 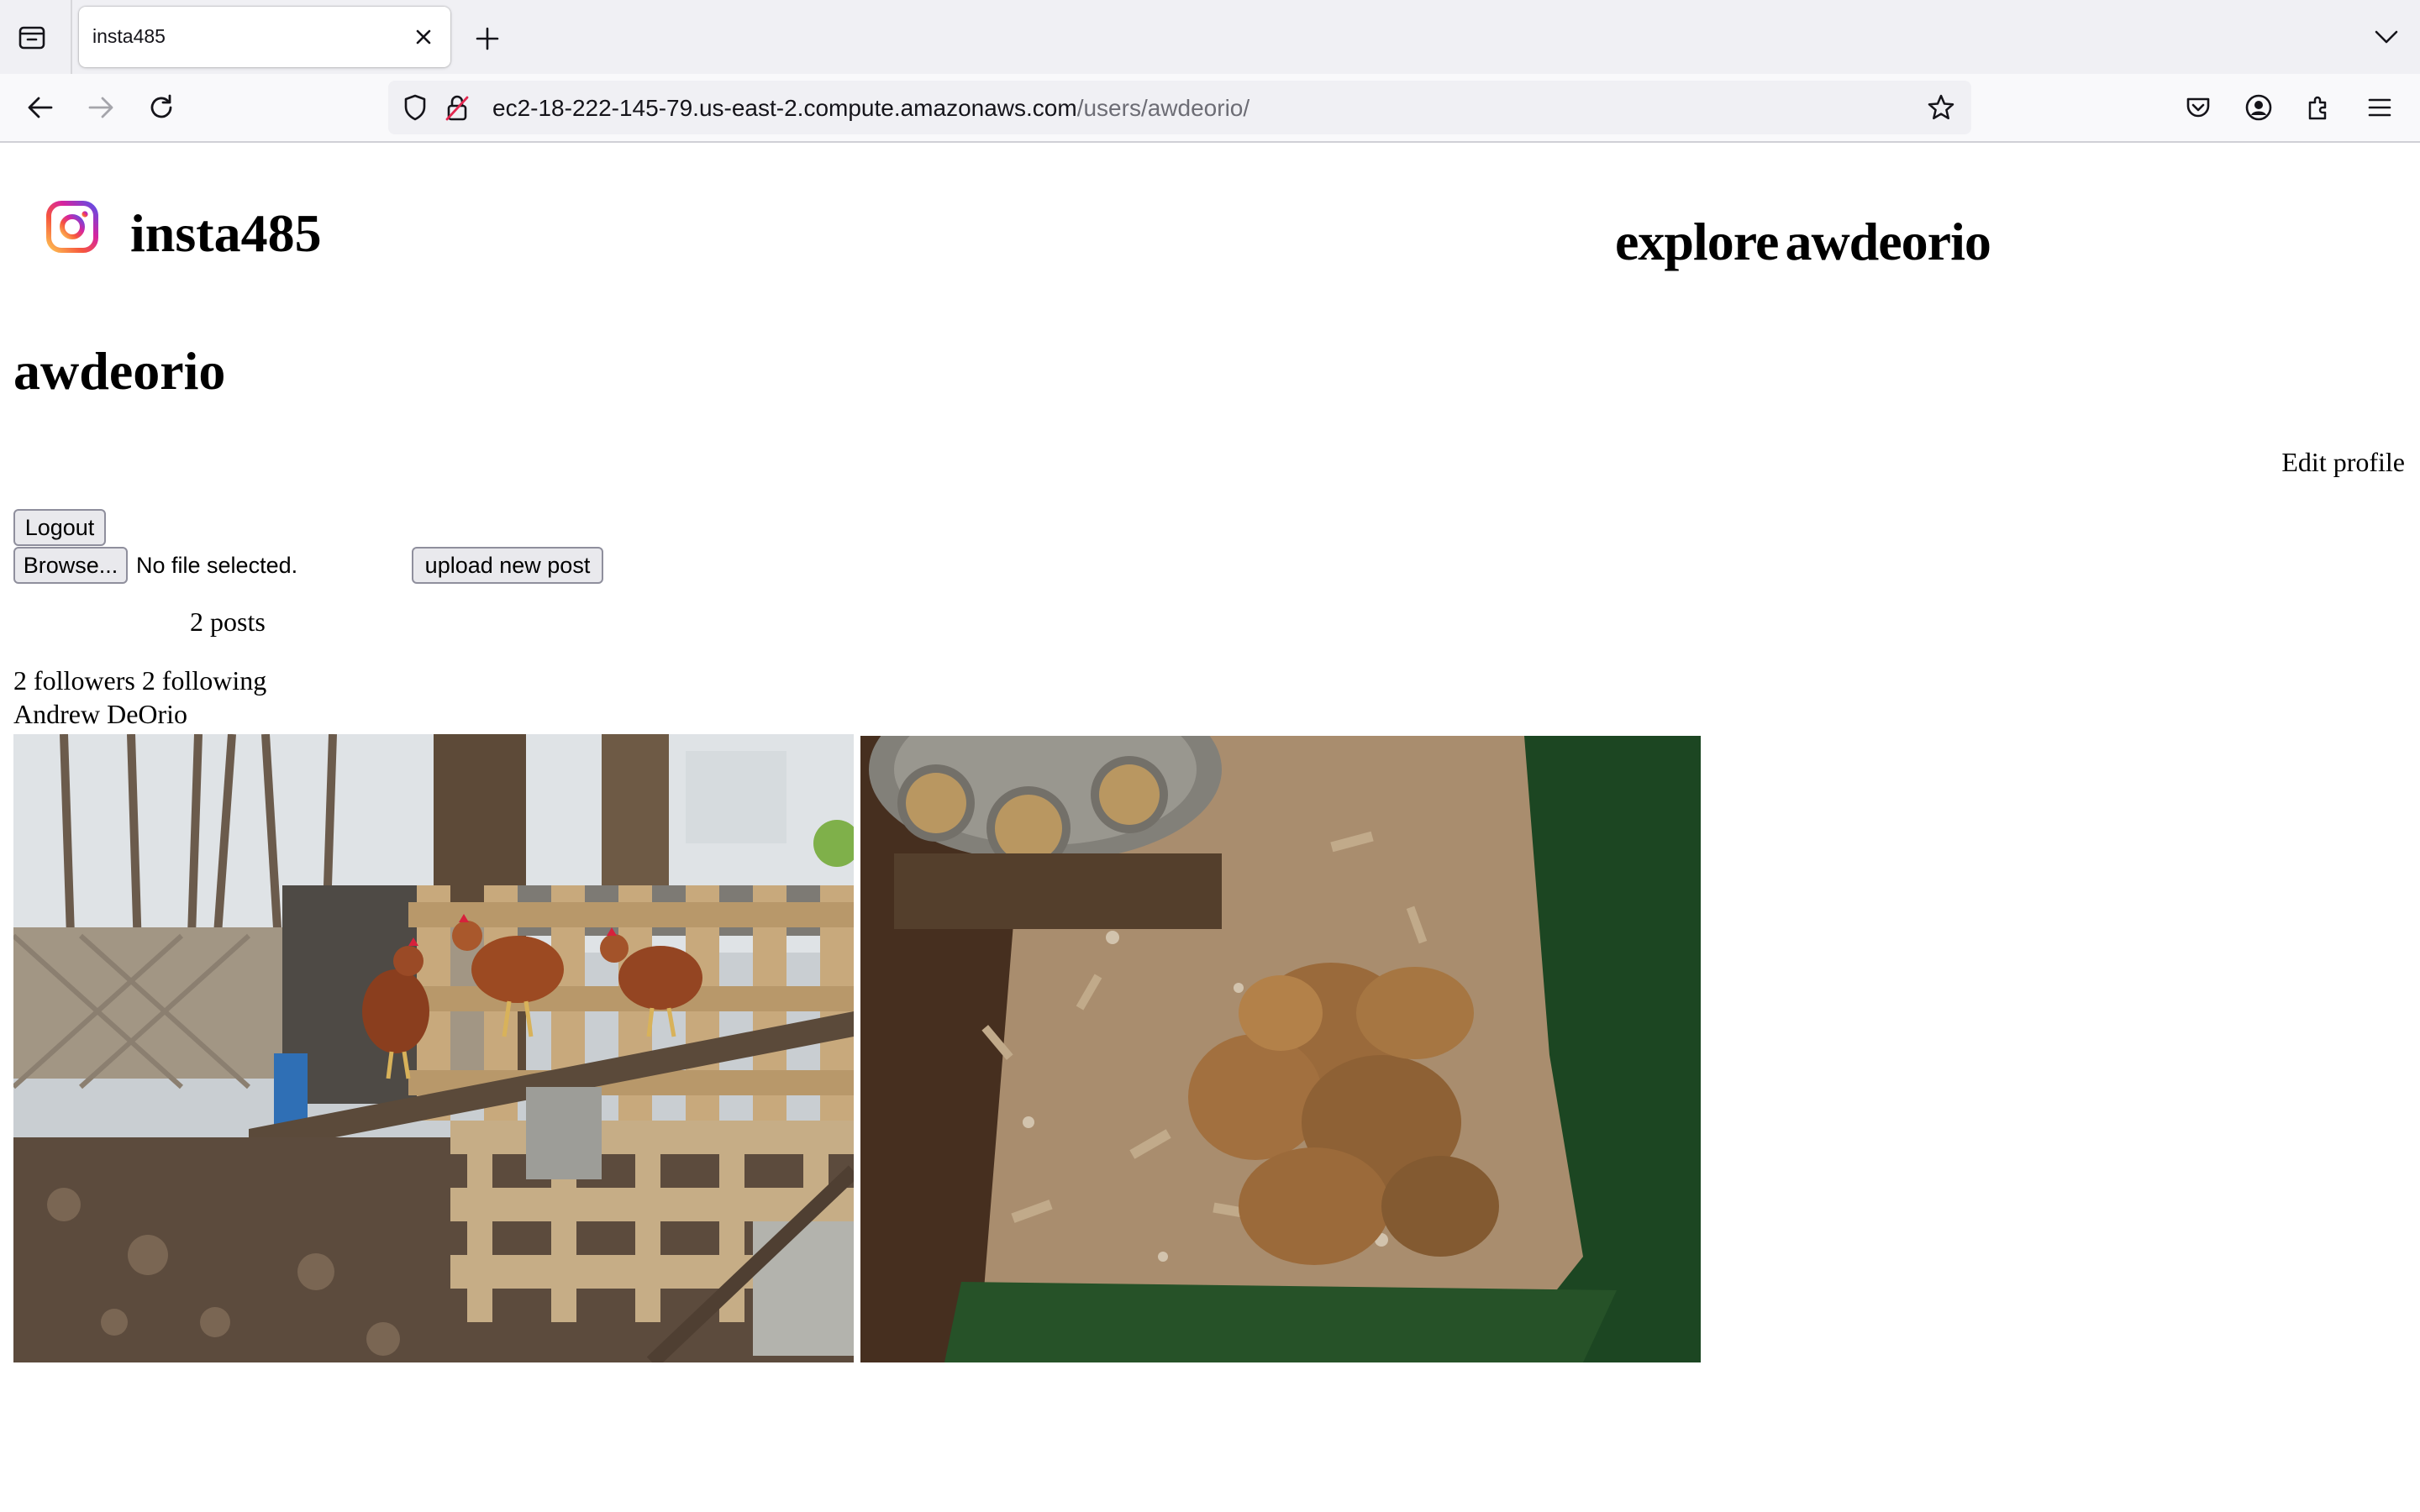 I want to click on back-arrow-icon, so click(x=40, y=107).